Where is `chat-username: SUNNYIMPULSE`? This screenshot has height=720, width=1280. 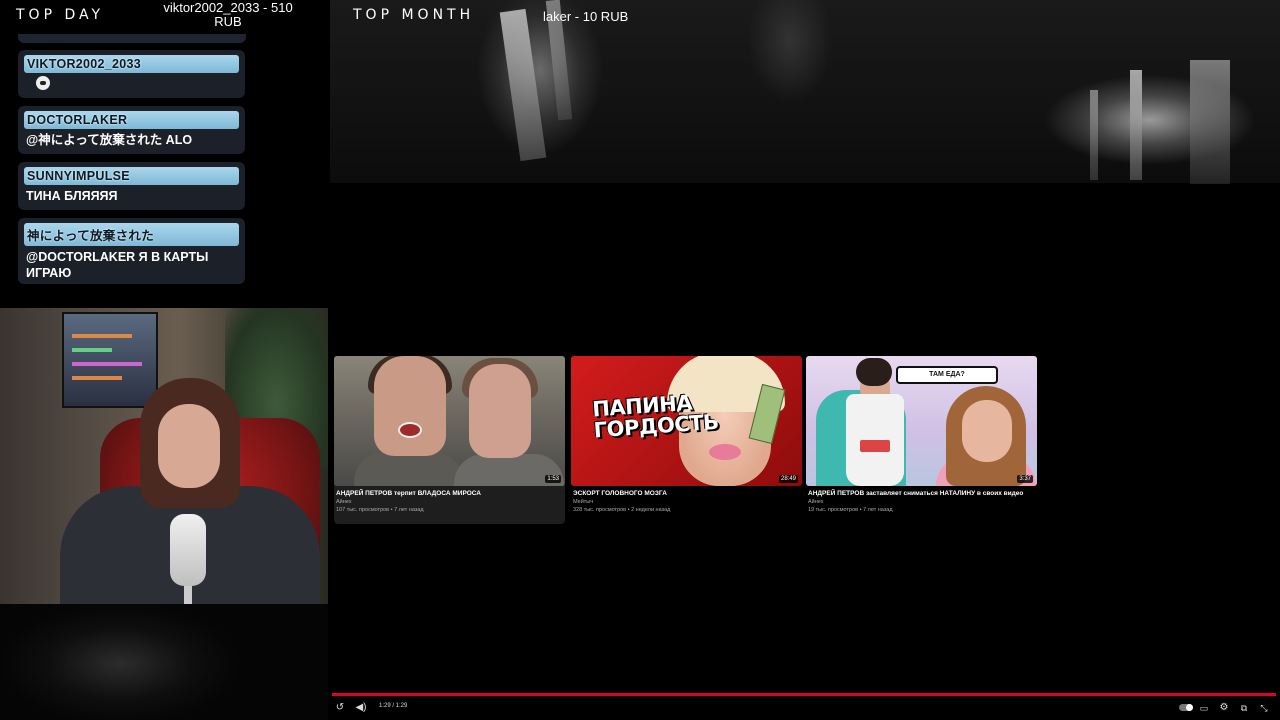
chat-username: SUNNYIMPULSE is located at coordinates (131, 176).